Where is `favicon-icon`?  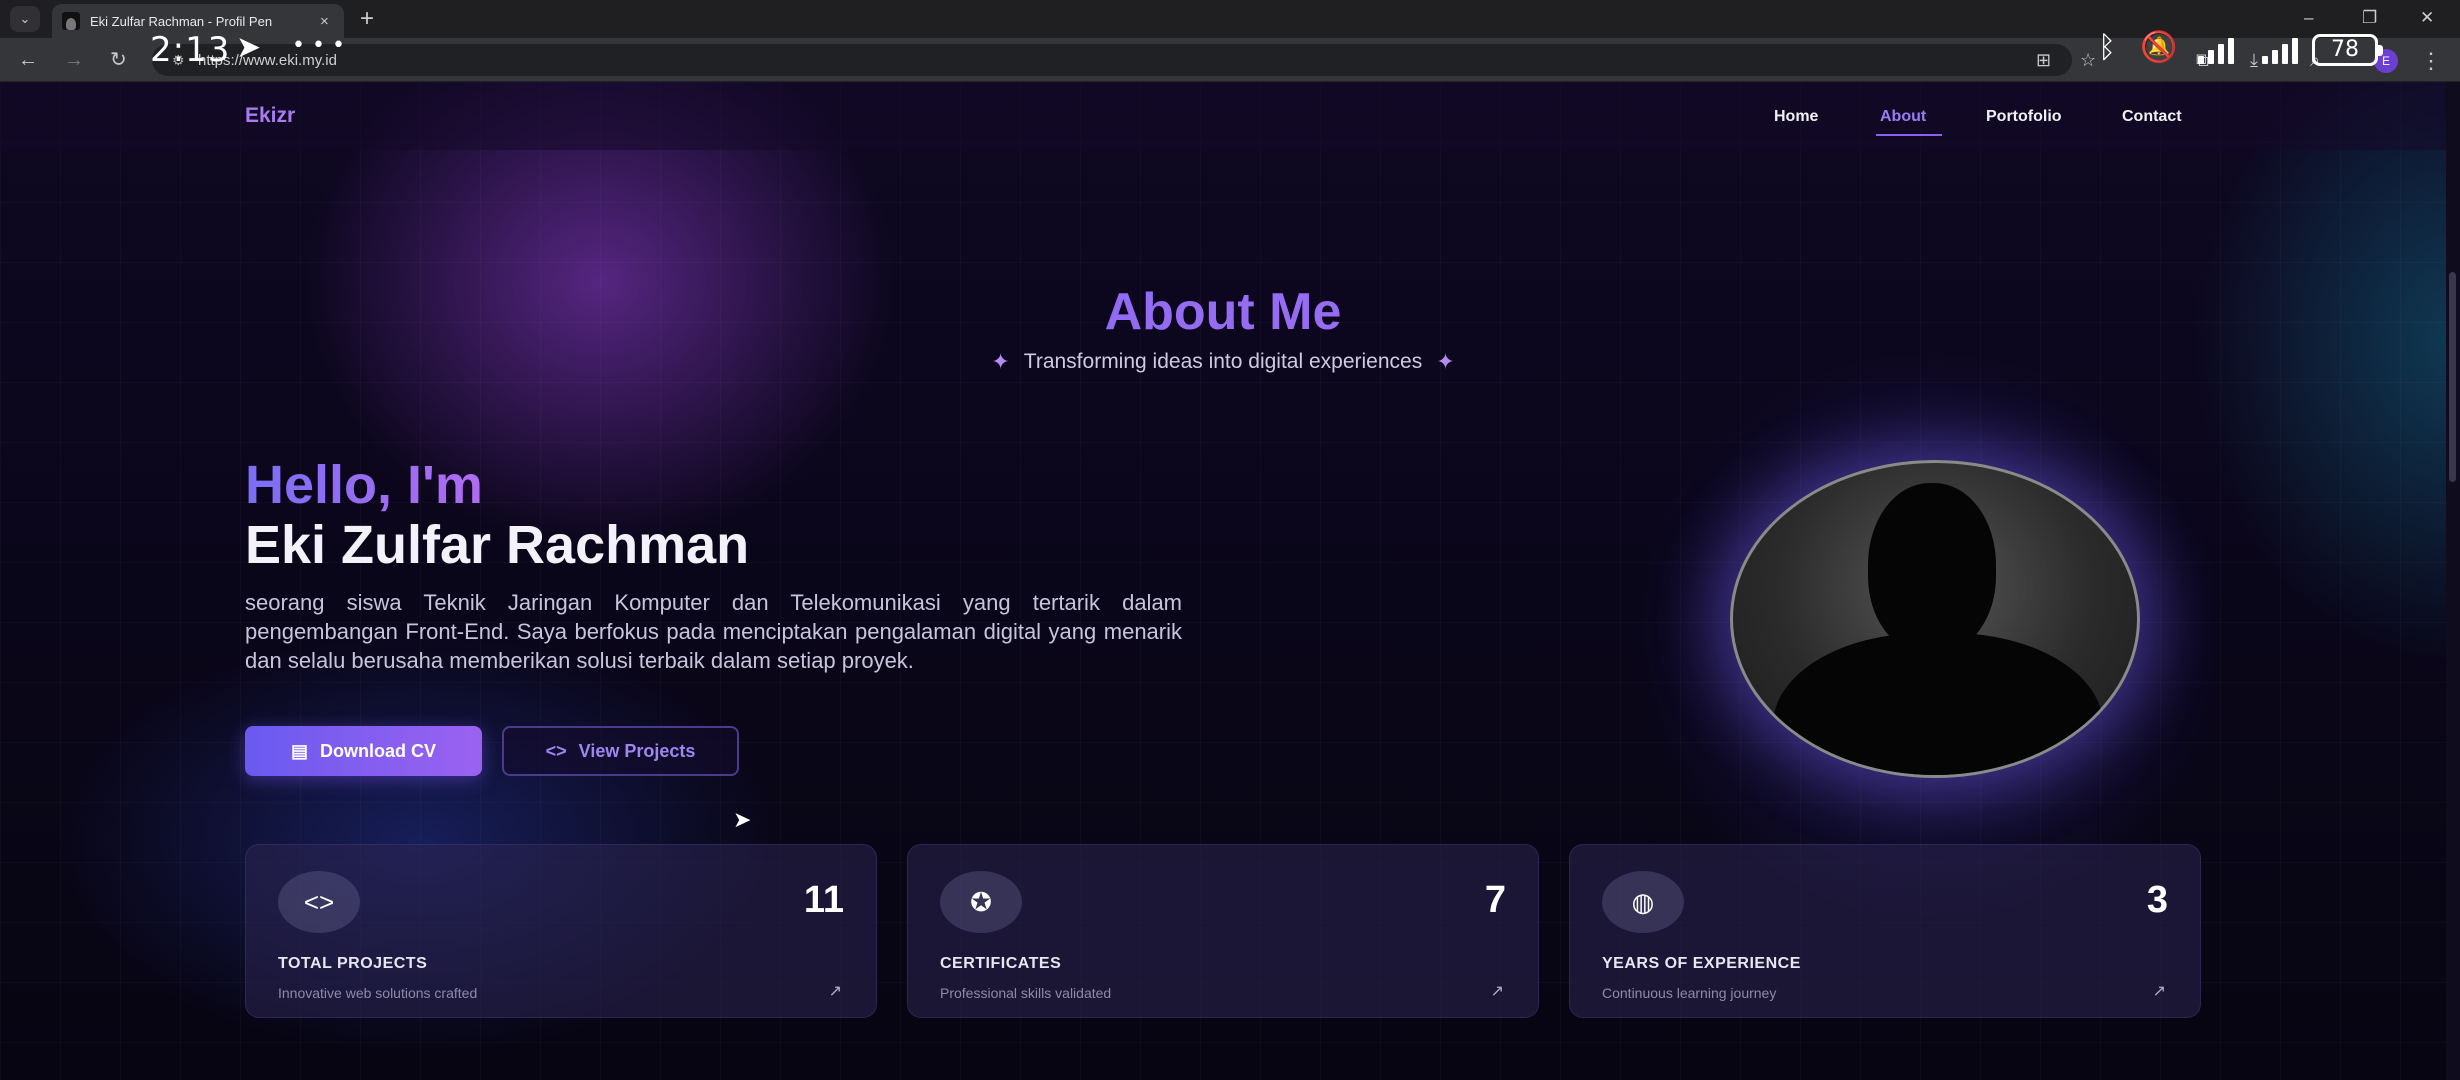 favicon-icon is located at coordinates (71, 21).